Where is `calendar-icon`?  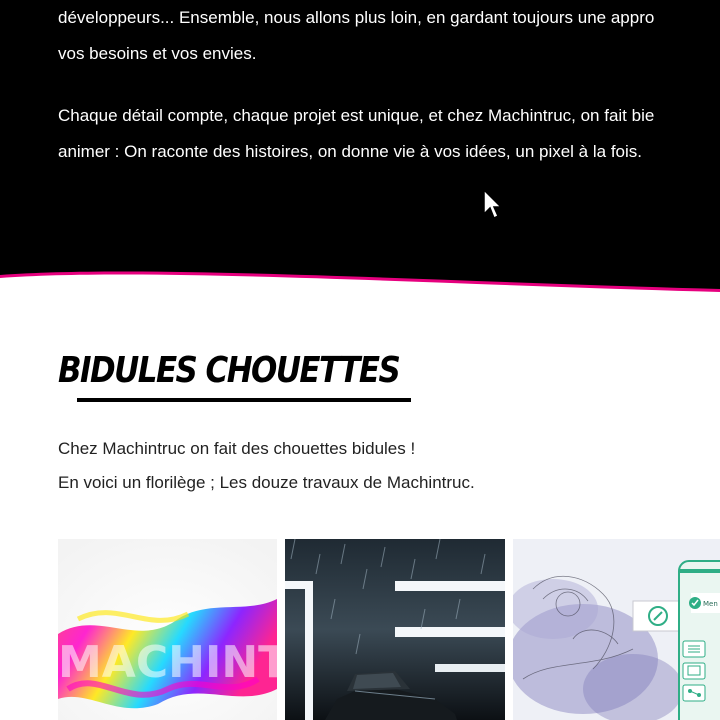
calendar-icon is located at coordinates (694, 671).